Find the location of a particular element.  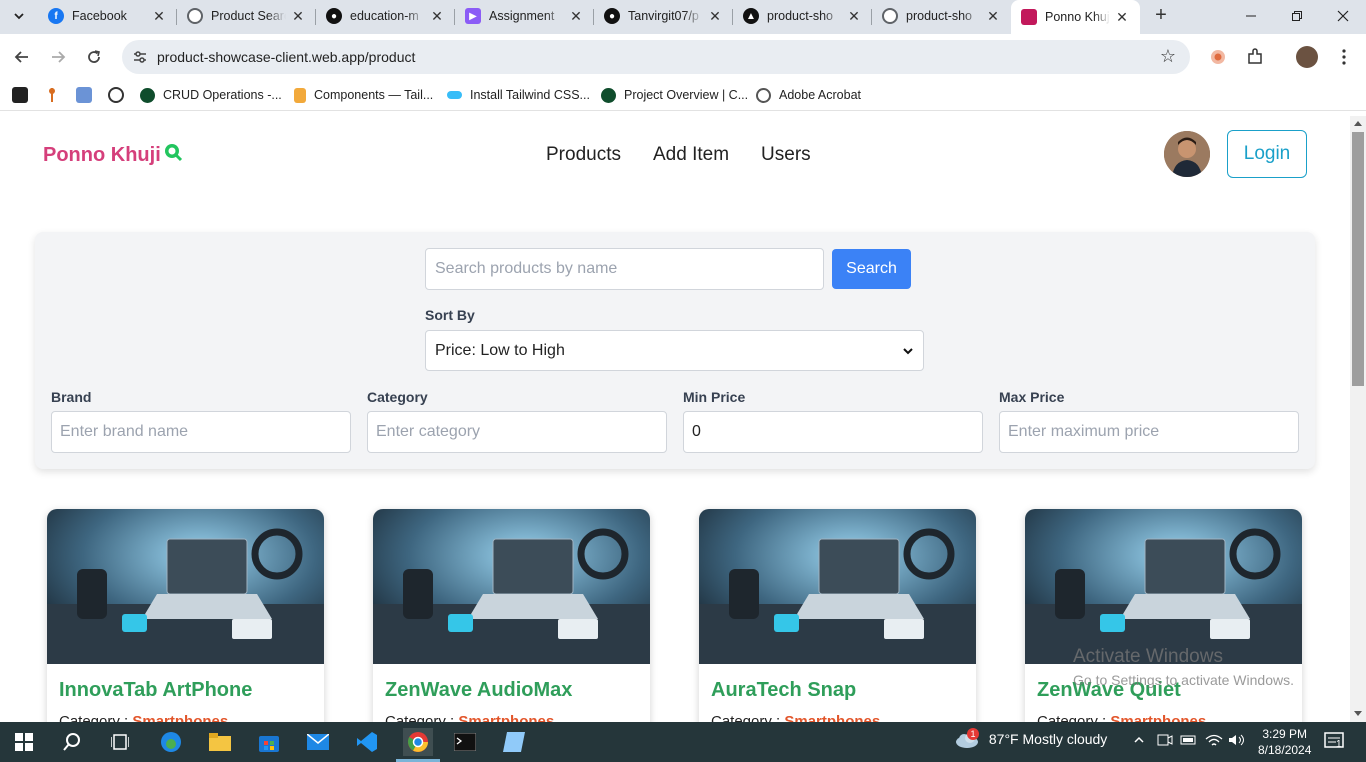

product-card: AuraTech Snap Category : Smartphones is located at coordinates (837, 615).